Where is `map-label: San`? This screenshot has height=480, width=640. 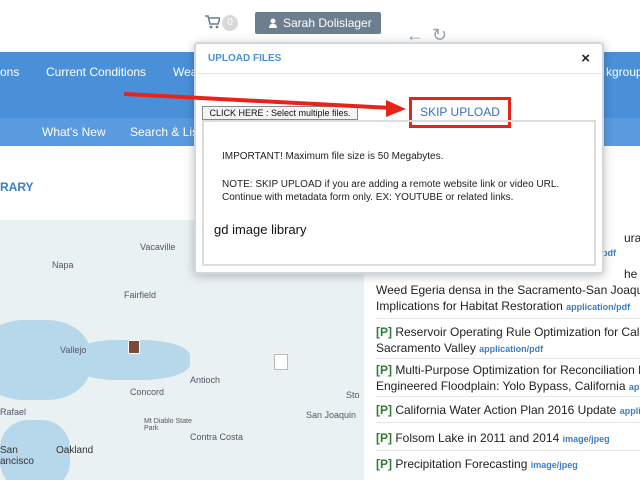 map-label: San is located at coordinates (9, 450).